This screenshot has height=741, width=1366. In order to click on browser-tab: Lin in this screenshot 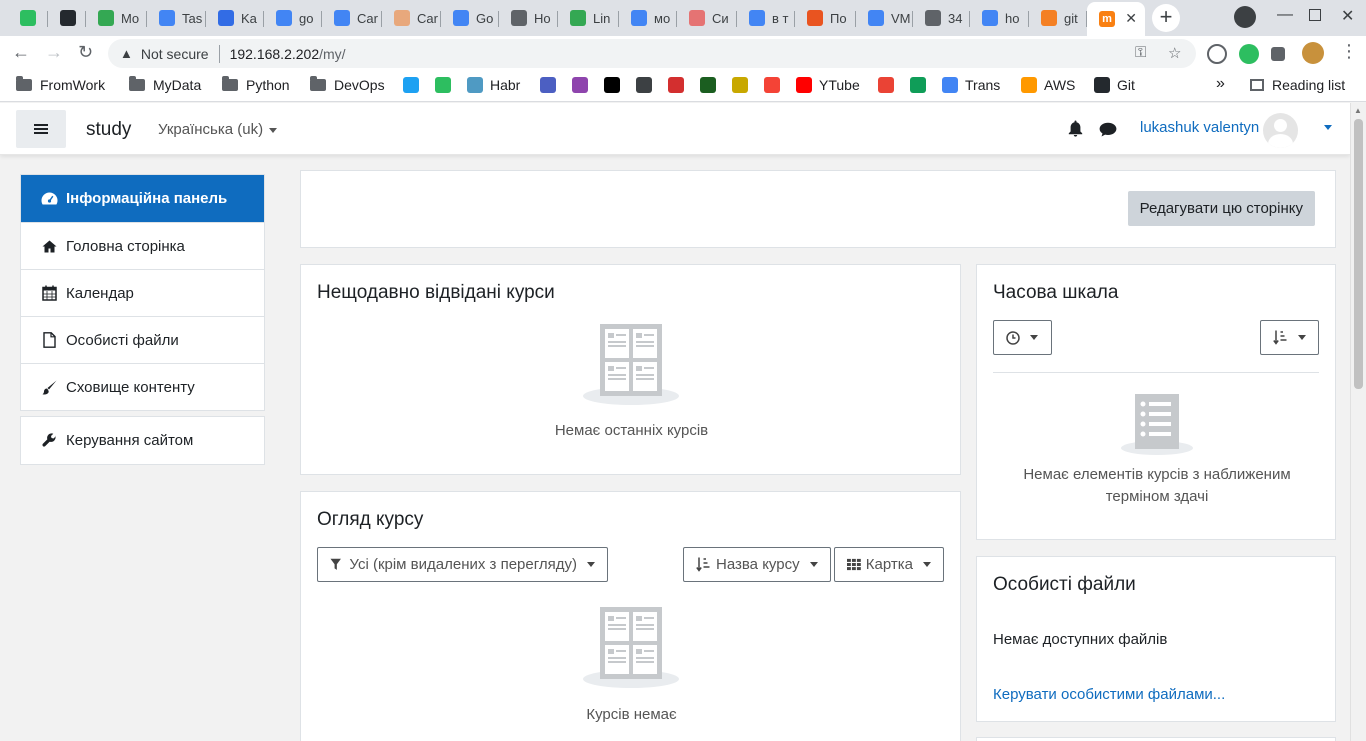, I will do `click(588, 18)`.